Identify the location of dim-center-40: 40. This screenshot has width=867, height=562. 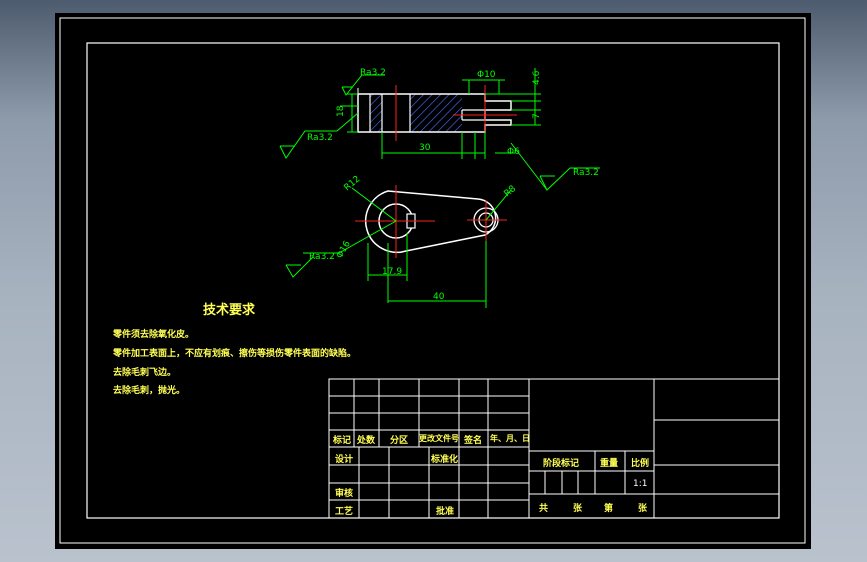
(439, 297).